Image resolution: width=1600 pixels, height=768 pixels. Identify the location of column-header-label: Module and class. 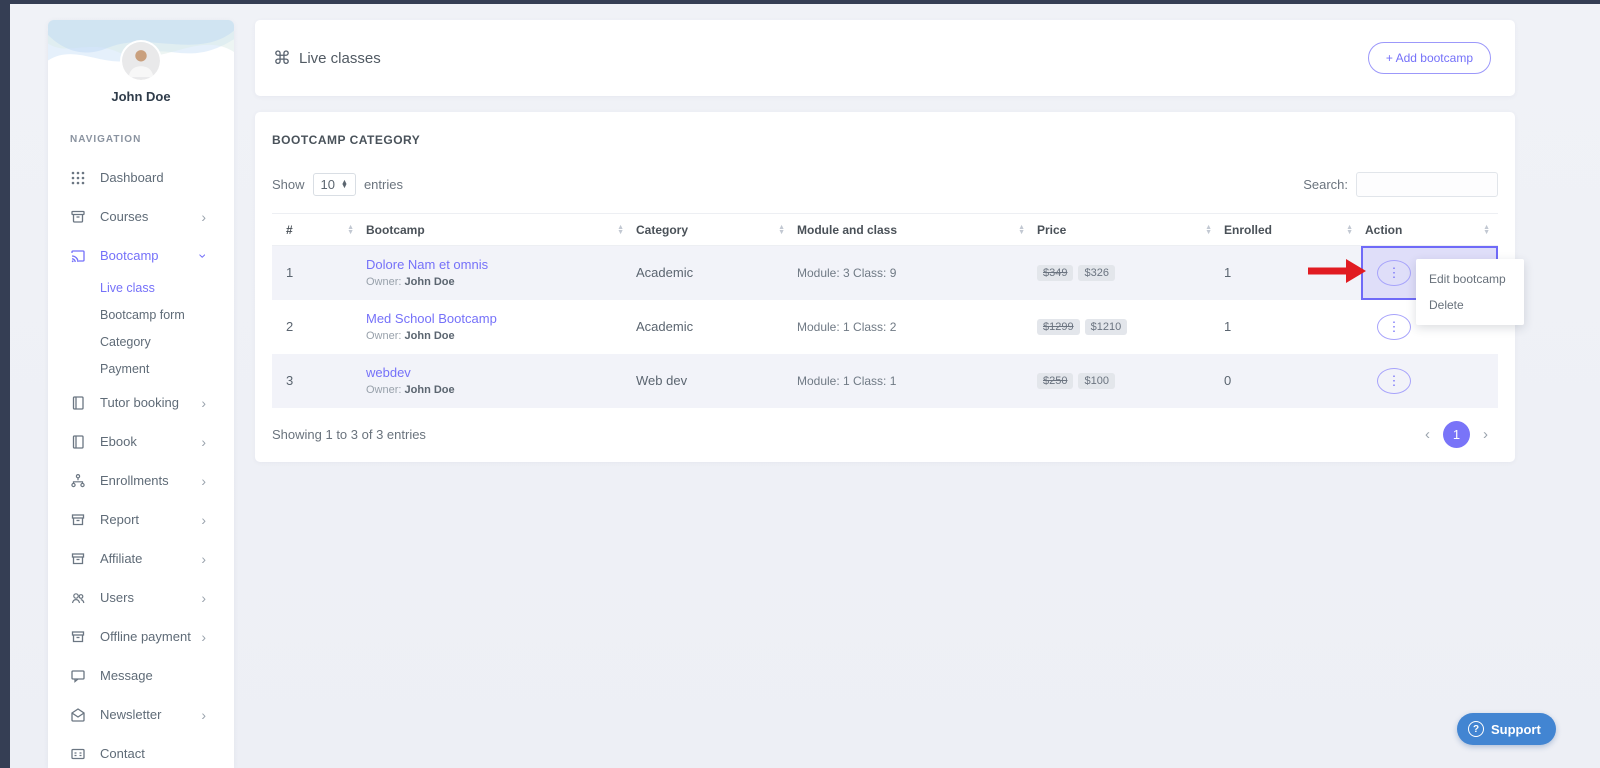
(847, 229).